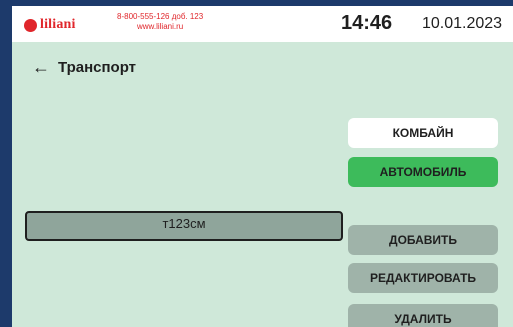 The height and width of the screenshot is (327, 513). I want to click on website-link: www.liliani.ru, so click(160, 26).